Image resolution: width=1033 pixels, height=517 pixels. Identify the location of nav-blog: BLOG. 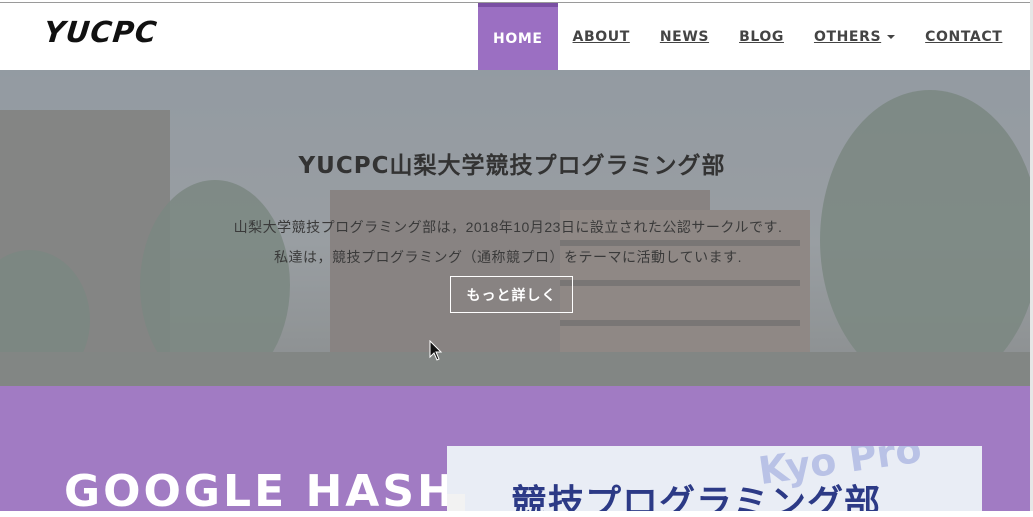
(761, 36).